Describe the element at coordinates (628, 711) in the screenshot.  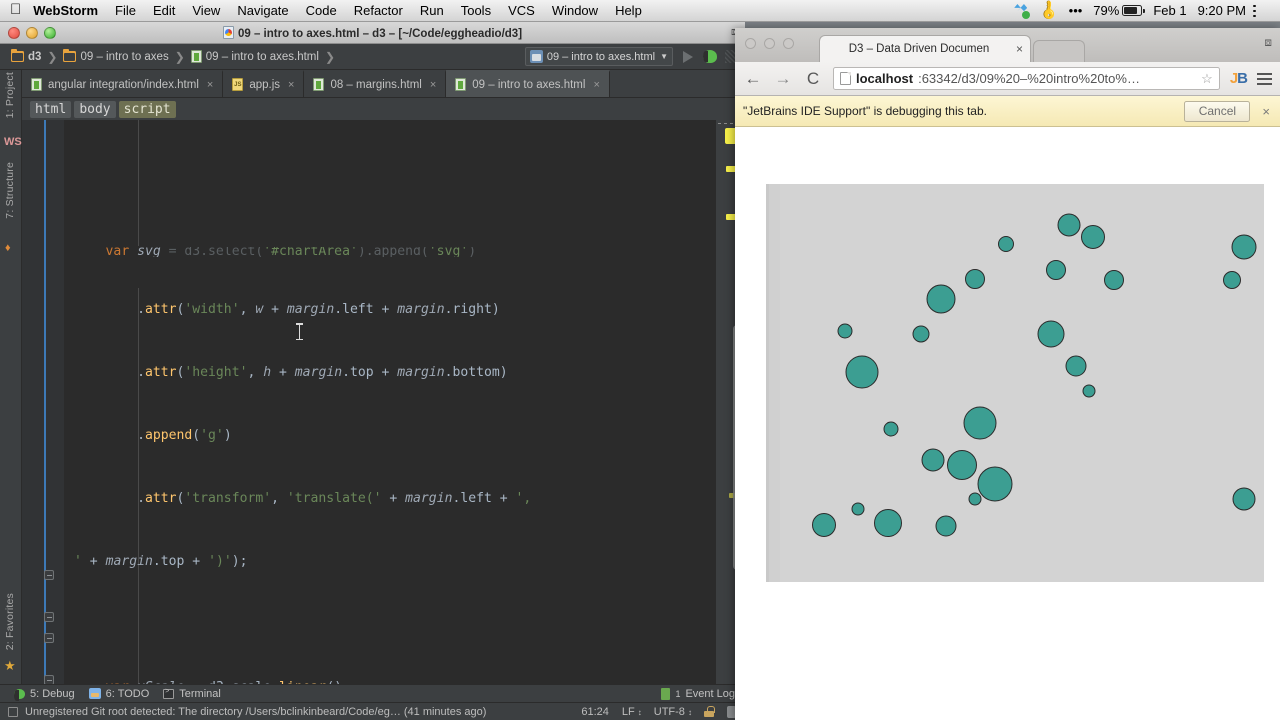
I see `line-separator-label: LF` at that location.